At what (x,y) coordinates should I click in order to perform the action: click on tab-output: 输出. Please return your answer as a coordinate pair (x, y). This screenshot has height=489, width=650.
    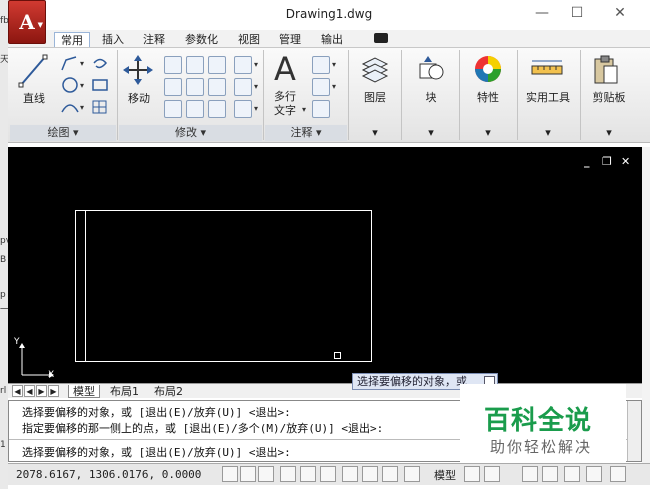
    Looking at the image, I should click on (332, 39).